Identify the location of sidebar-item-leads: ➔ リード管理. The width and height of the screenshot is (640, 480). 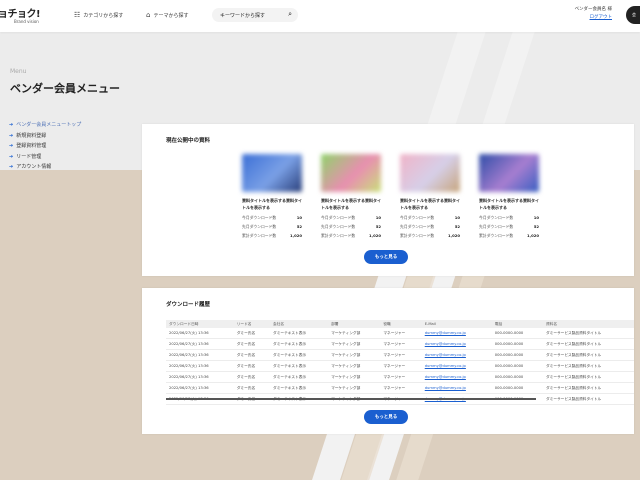
(45, 157).